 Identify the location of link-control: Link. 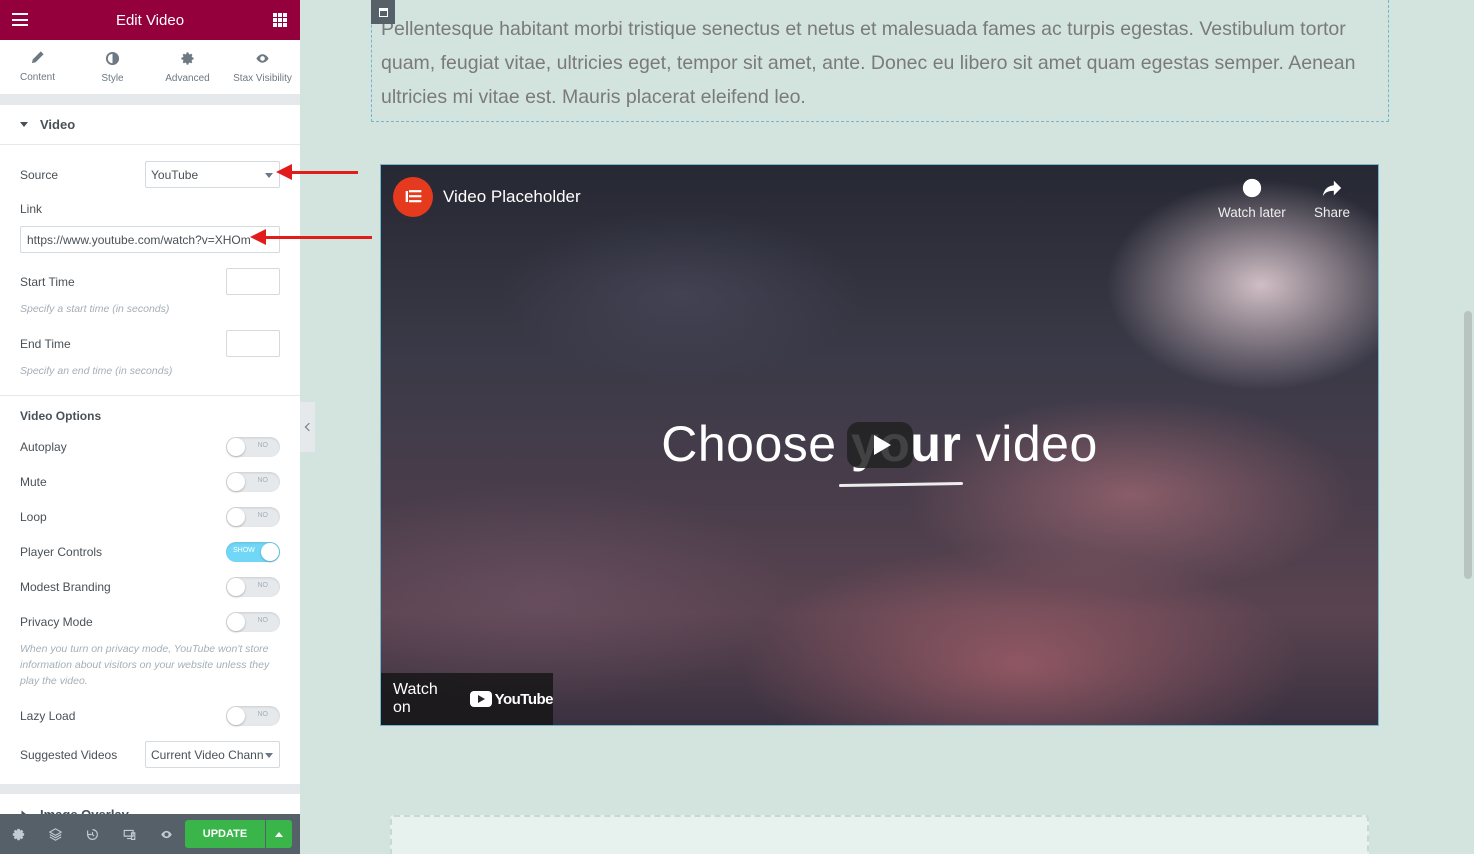
(150, 209).